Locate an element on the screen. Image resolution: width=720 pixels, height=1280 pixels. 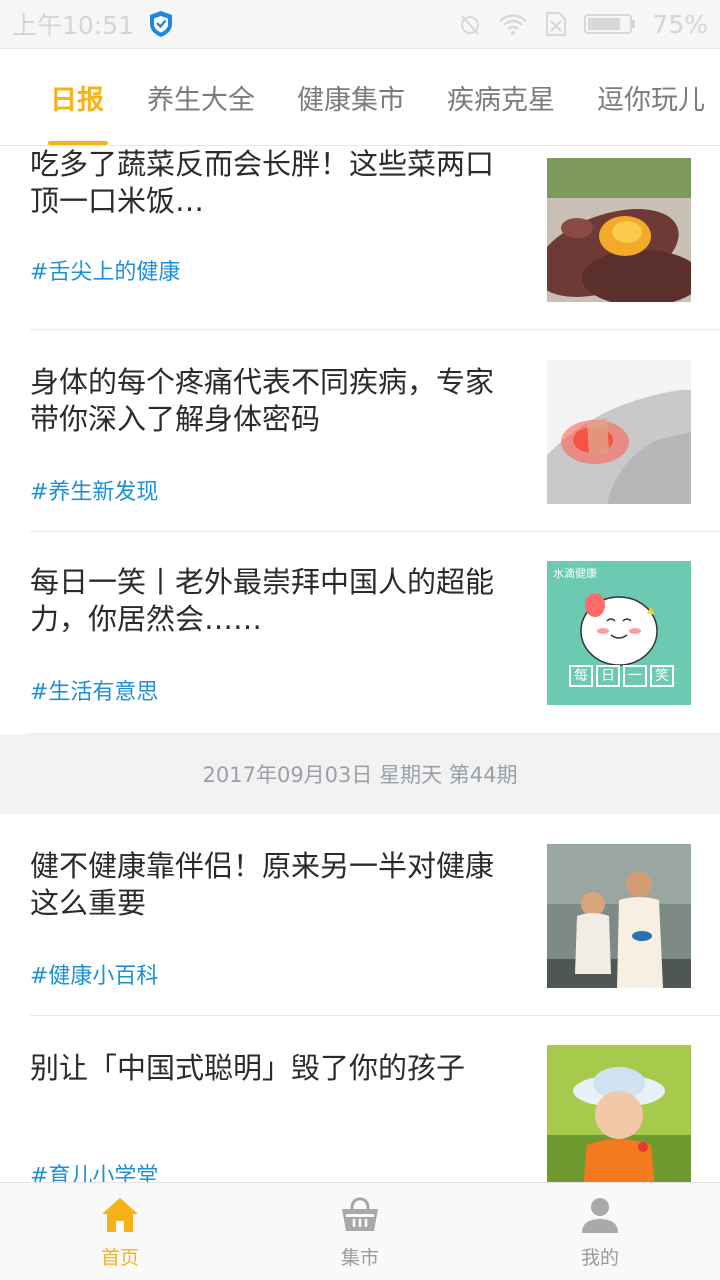
sweet-potato-image is located at coordinates (619, 230).